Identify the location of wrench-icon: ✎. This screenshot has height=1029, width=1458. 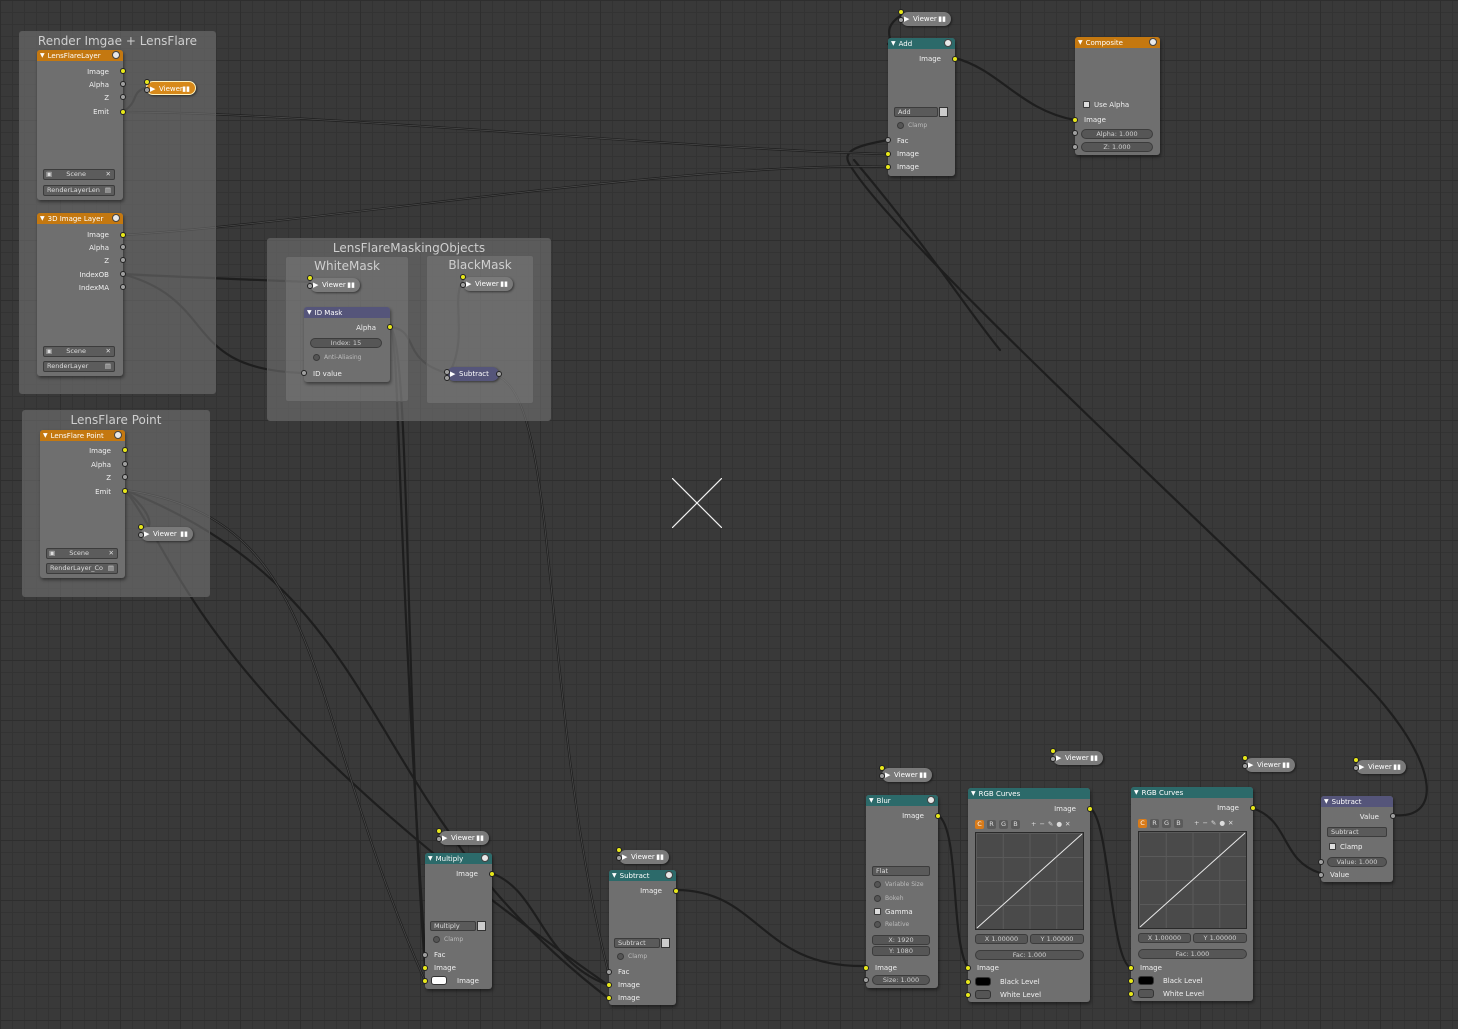
(1213, 823).